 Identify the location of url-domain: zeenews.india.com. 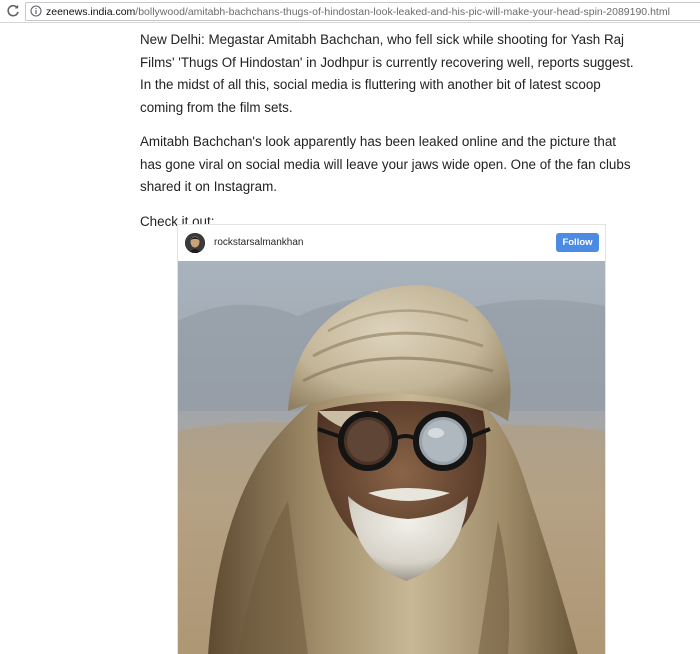
(91, 12).